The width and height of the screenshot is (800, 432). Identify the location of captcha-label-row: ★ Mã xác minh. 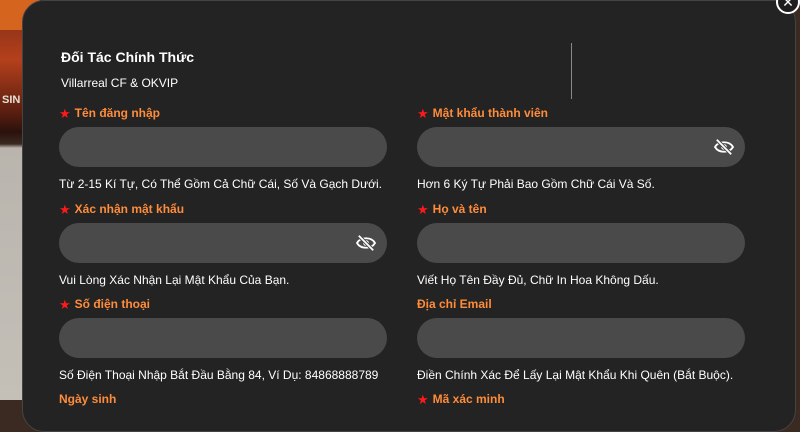
(581, 399).